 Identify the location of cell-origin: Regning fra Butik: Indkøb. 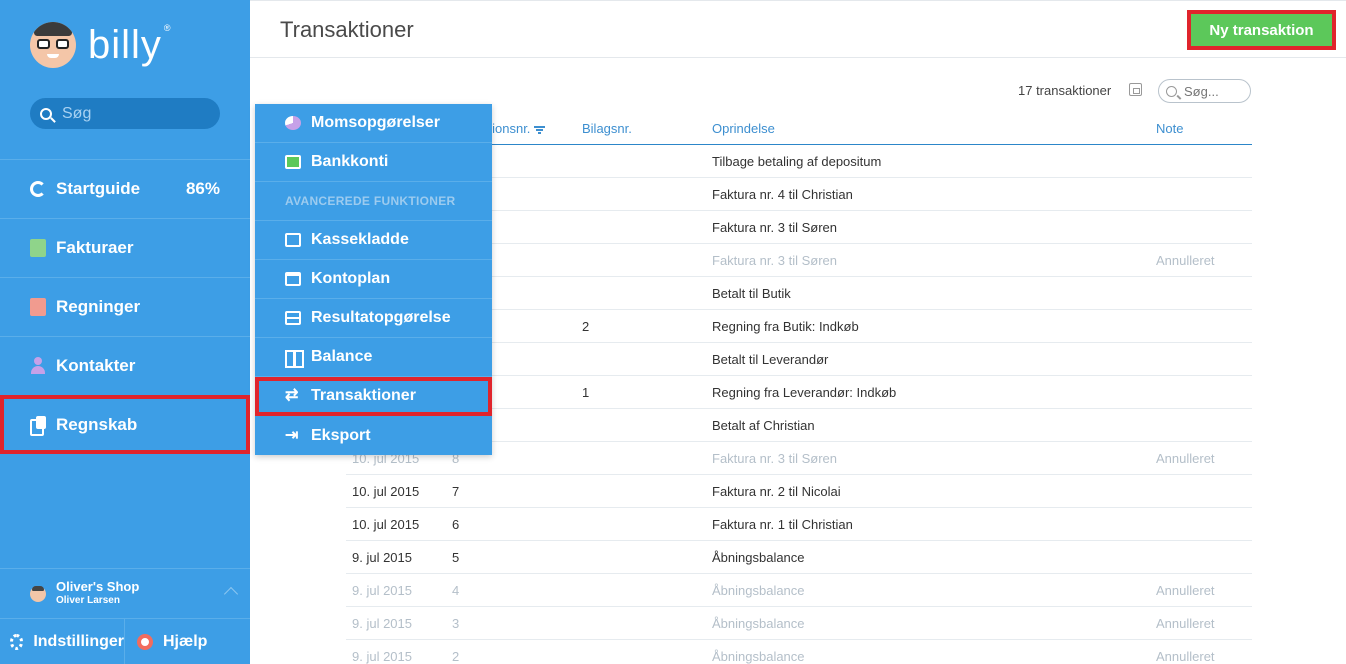
(785, 326).